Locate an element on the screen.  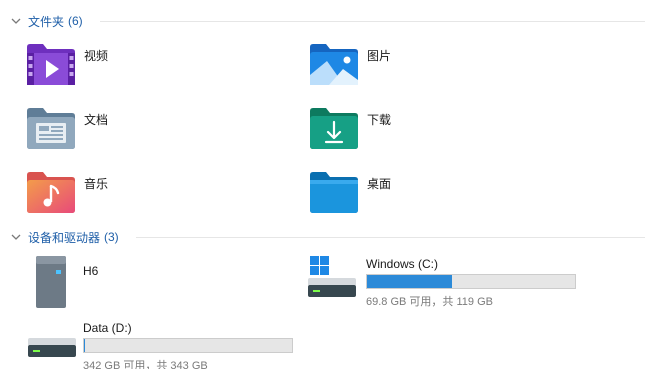
drives-group-header: 设备和驱动器 (3) is located at coordinates (64, 237).